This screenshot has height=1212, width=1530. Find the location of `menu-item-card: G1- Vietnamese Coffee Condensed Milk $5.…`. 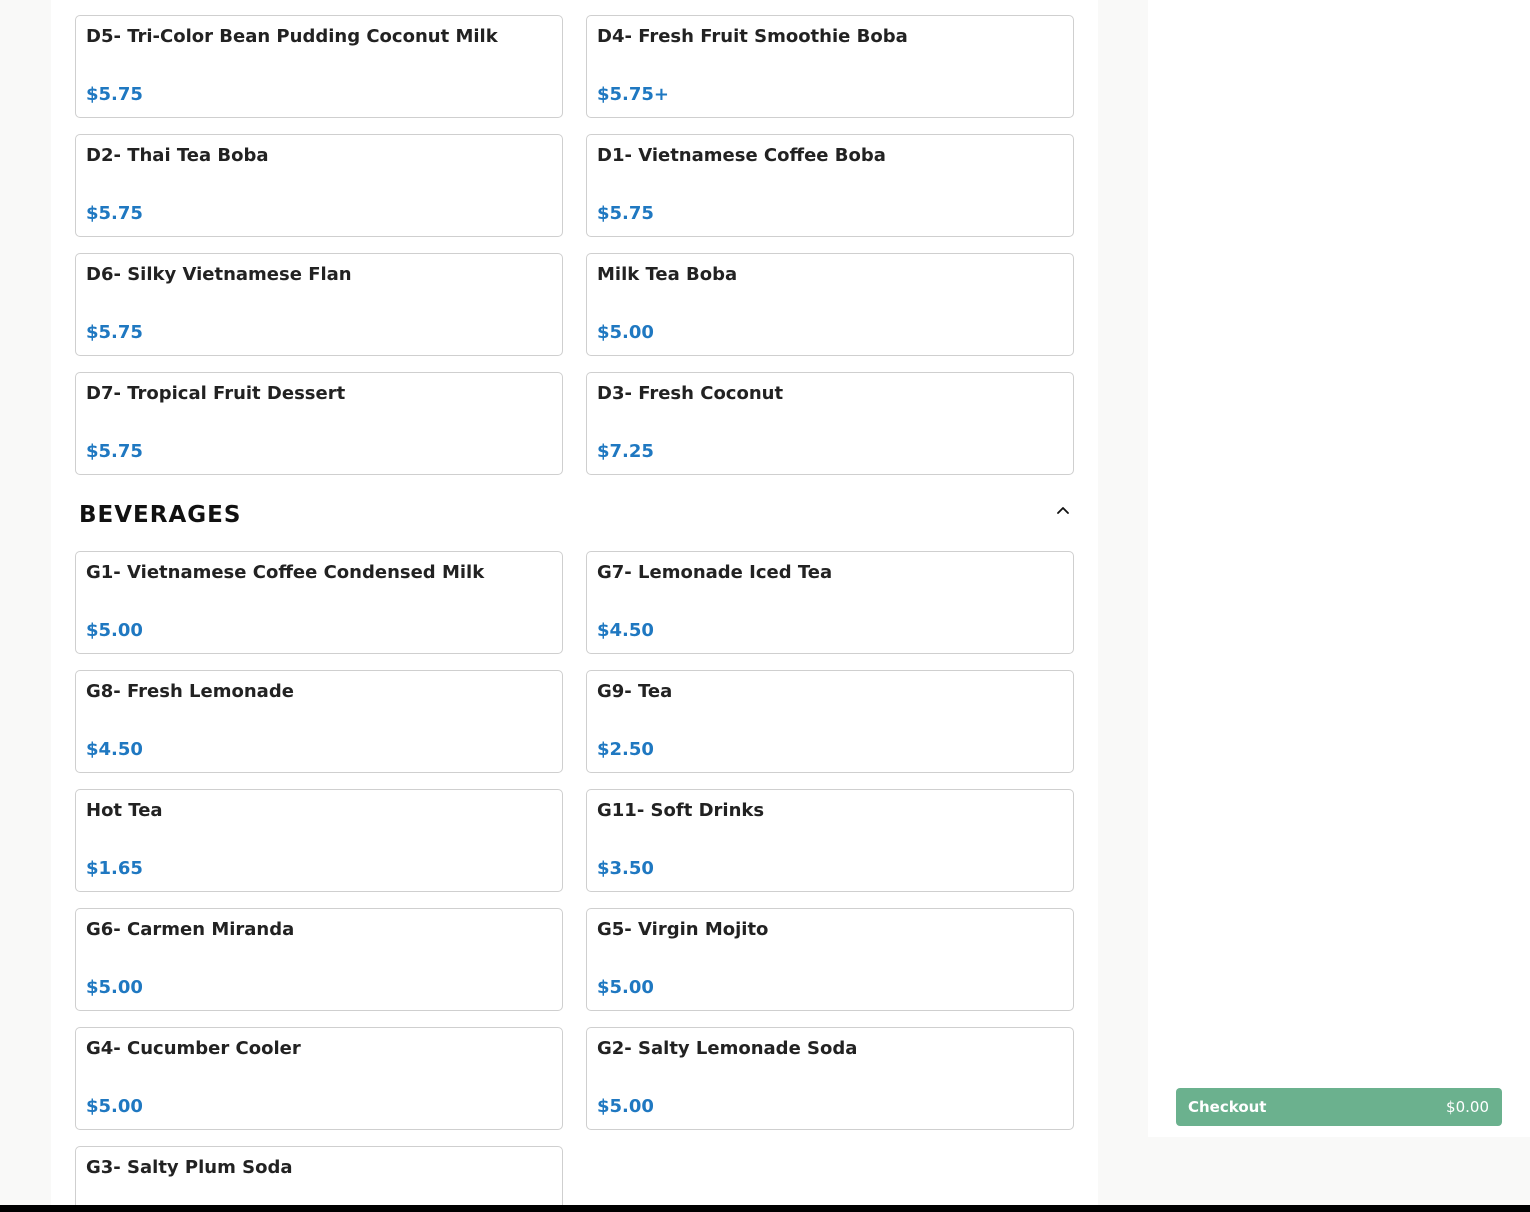

menu-item-card: G1- Vietnamese Coffee Condensed Milk $5.… is located at coordinates (319, 602).